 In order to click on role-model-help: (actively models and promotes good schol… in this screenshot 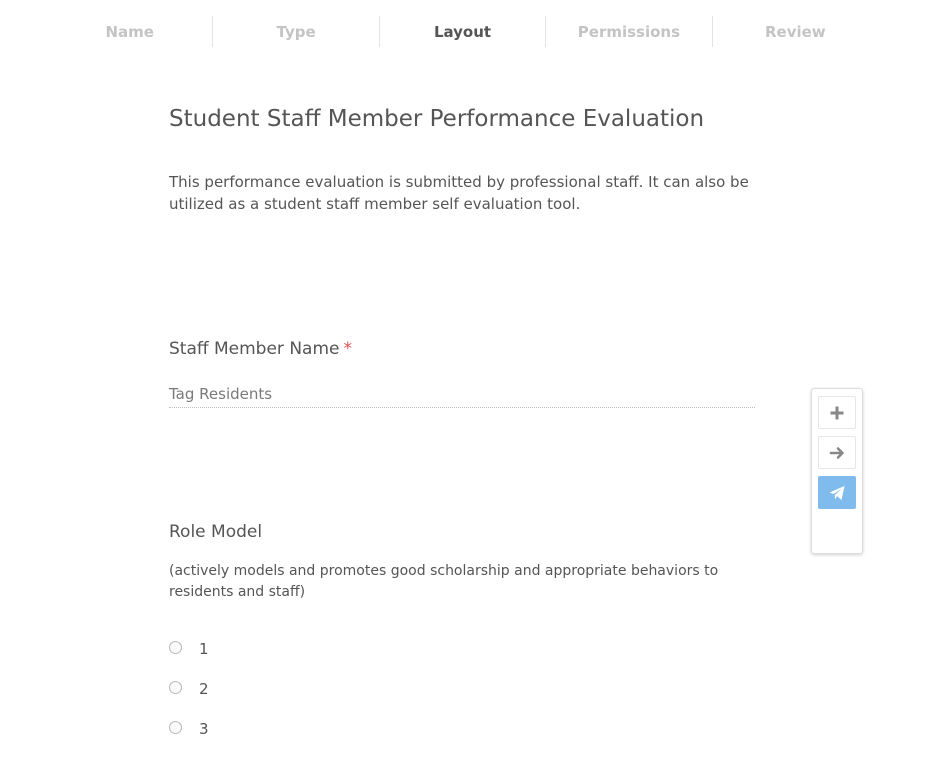, I will do `click(444, 581)`.